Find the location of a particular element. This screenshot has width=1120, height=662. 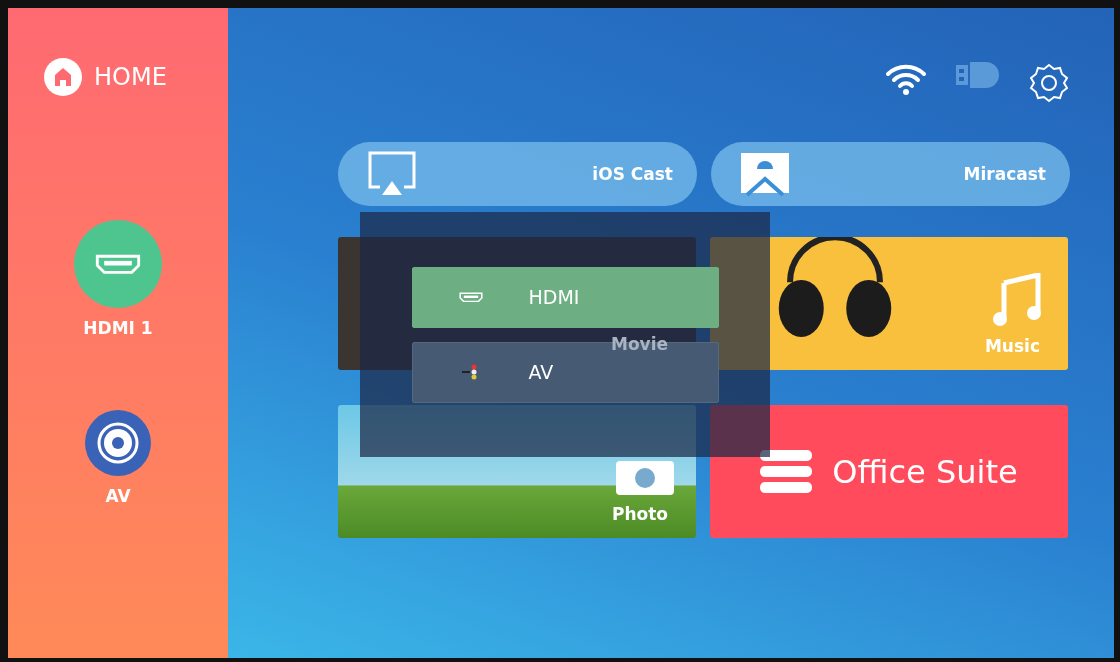

settings-icon is located at coordinates (1049, 83).